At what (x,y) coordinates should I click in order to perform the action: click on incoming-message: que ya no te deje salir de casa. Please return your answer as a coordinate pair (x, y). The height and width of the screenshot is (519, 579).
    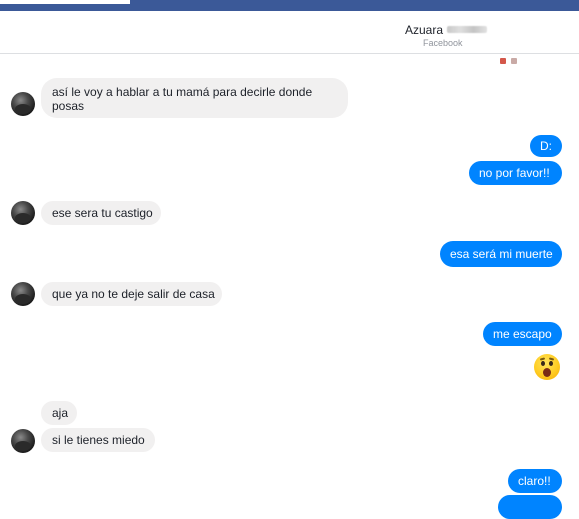
    Looking at the image, I should click on (131, 294).